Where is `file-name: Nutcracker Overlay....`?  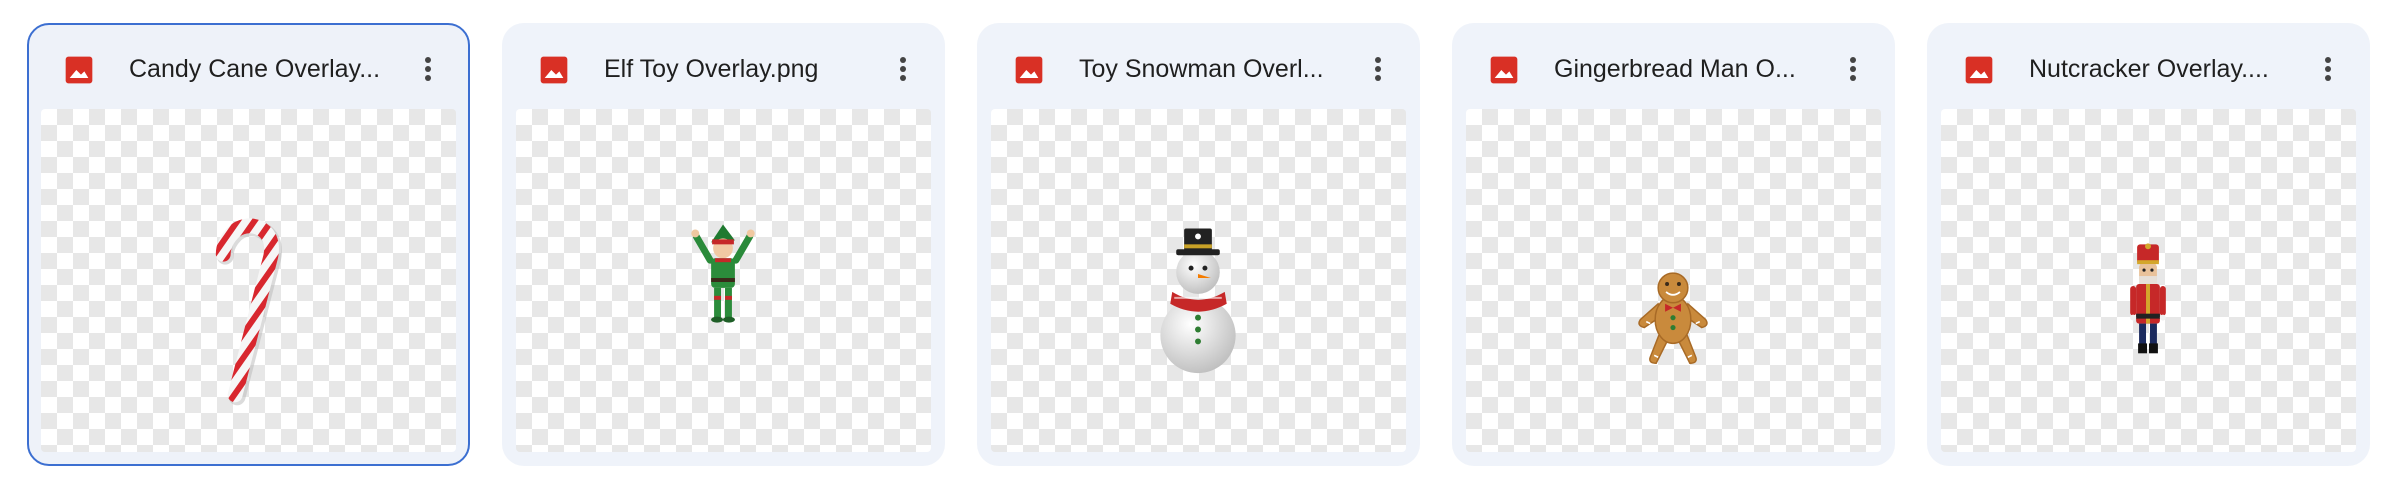 file-name: Nutcracker Overlay.... is located at coordinates (2149, 69).